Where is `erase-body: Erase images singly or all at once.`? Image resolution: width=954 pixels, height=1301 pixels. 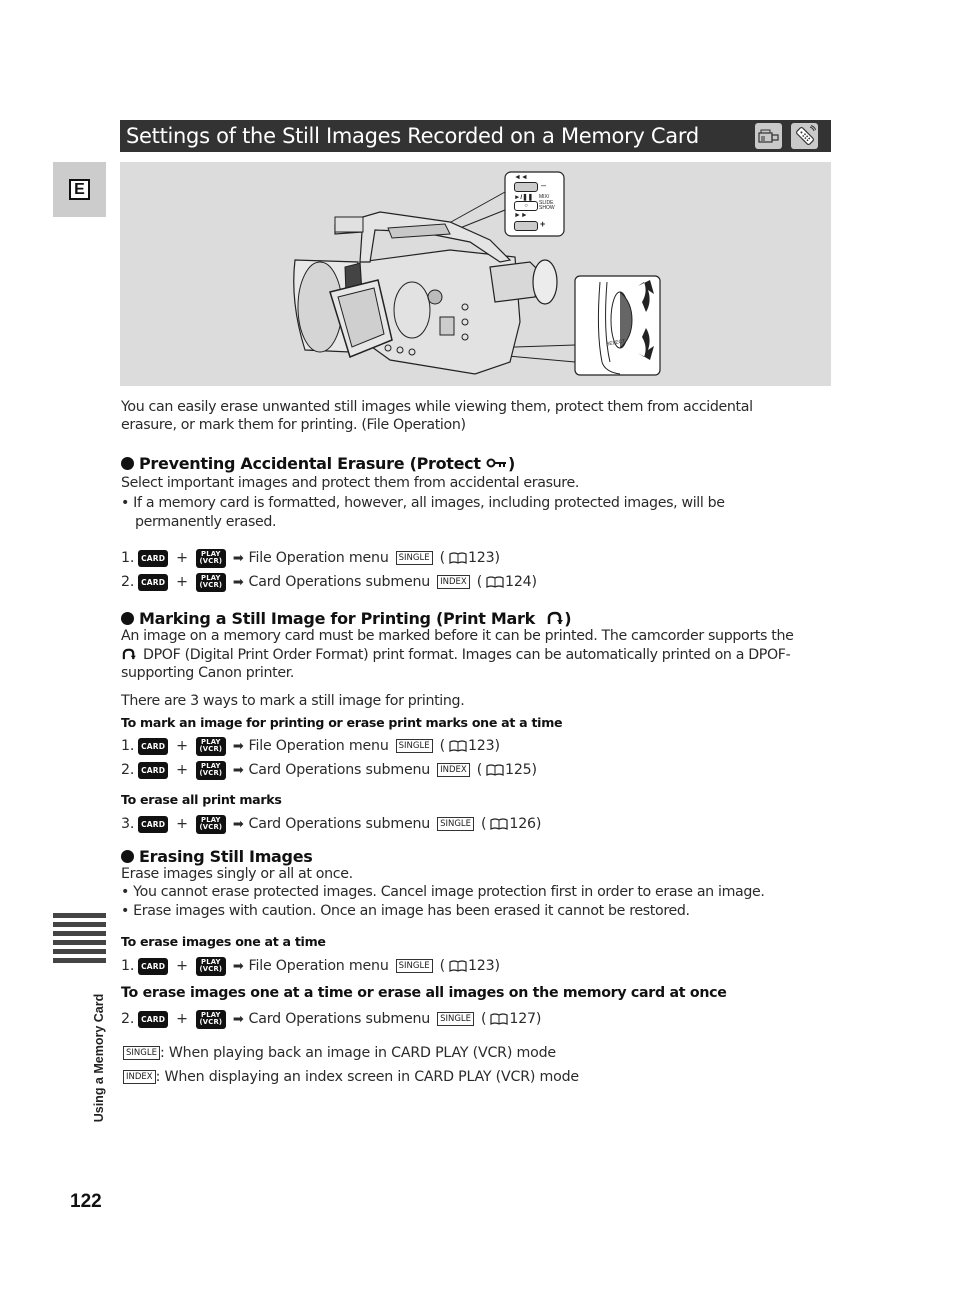
erase-body: Erase images singly or all at once. is located at coordinates (237, 874).